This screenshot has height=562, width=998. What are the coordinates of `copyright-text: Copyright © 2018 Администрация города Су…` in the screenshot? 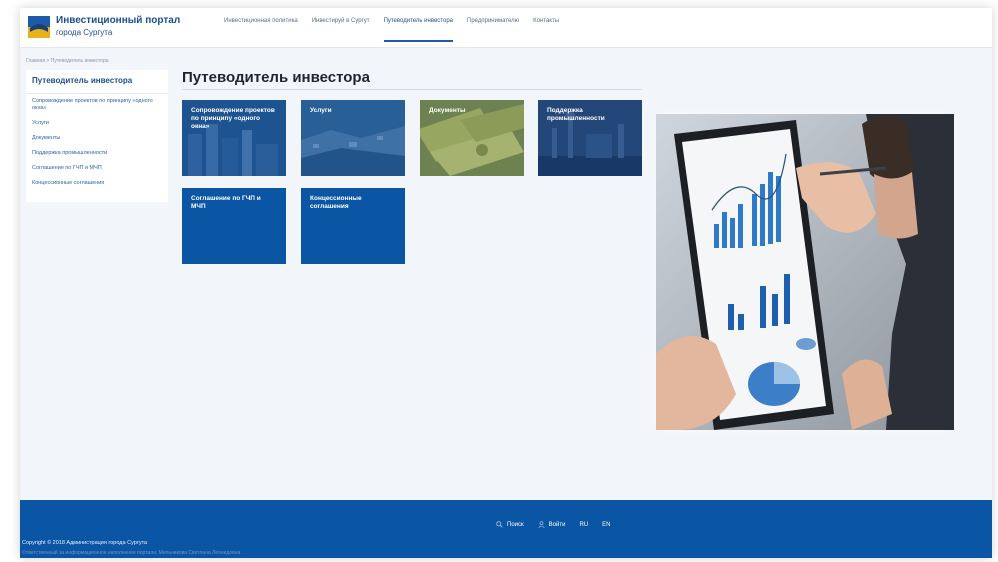 It's located at (85, 543).